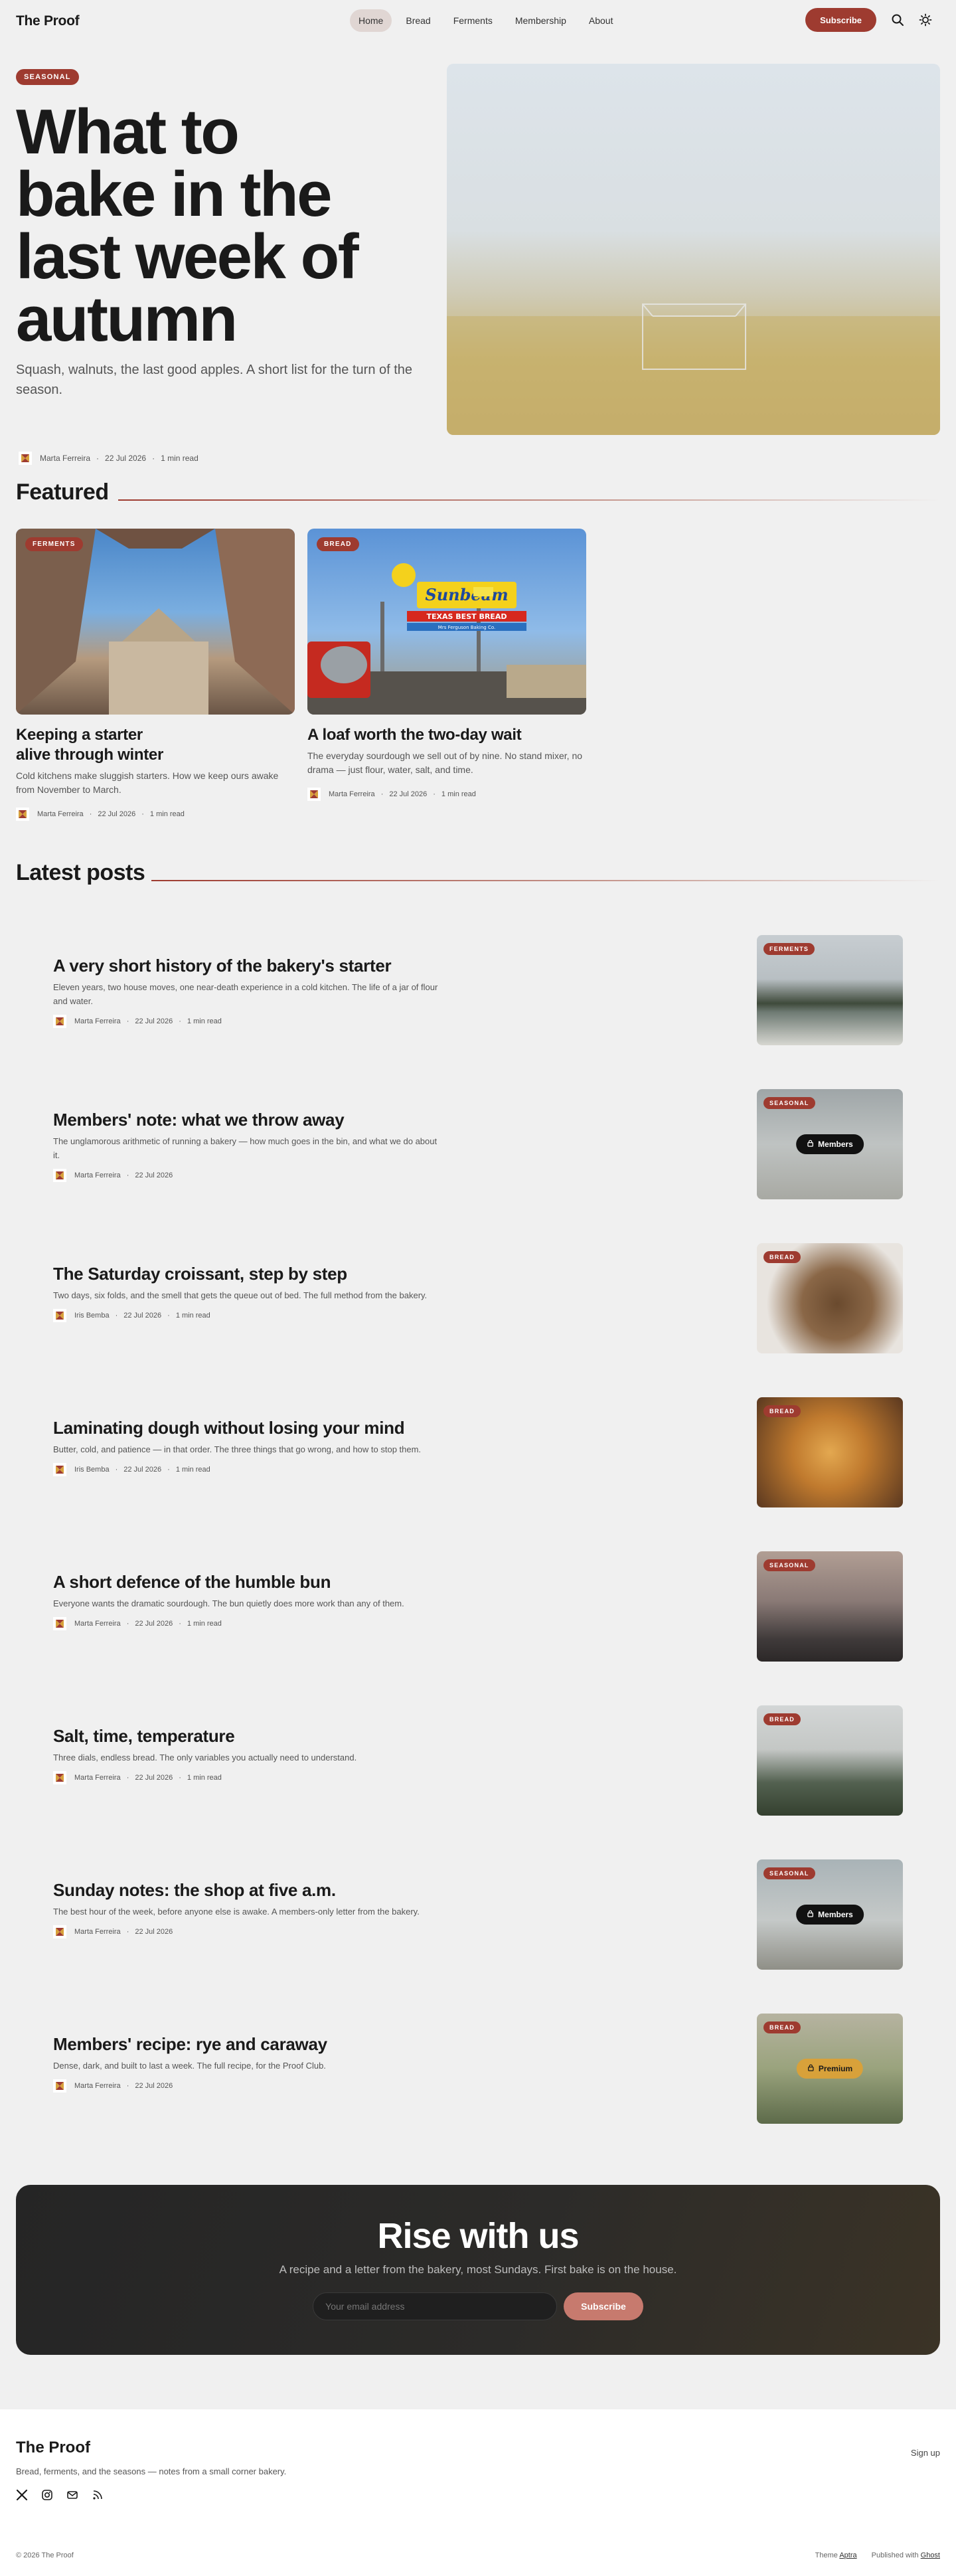 This screenshot has width=956, height=2576. What do you see at coordinates (473, 20) in the screenshot?
I see `nav-ferments: Ferments` at bounding box center [473, 20].